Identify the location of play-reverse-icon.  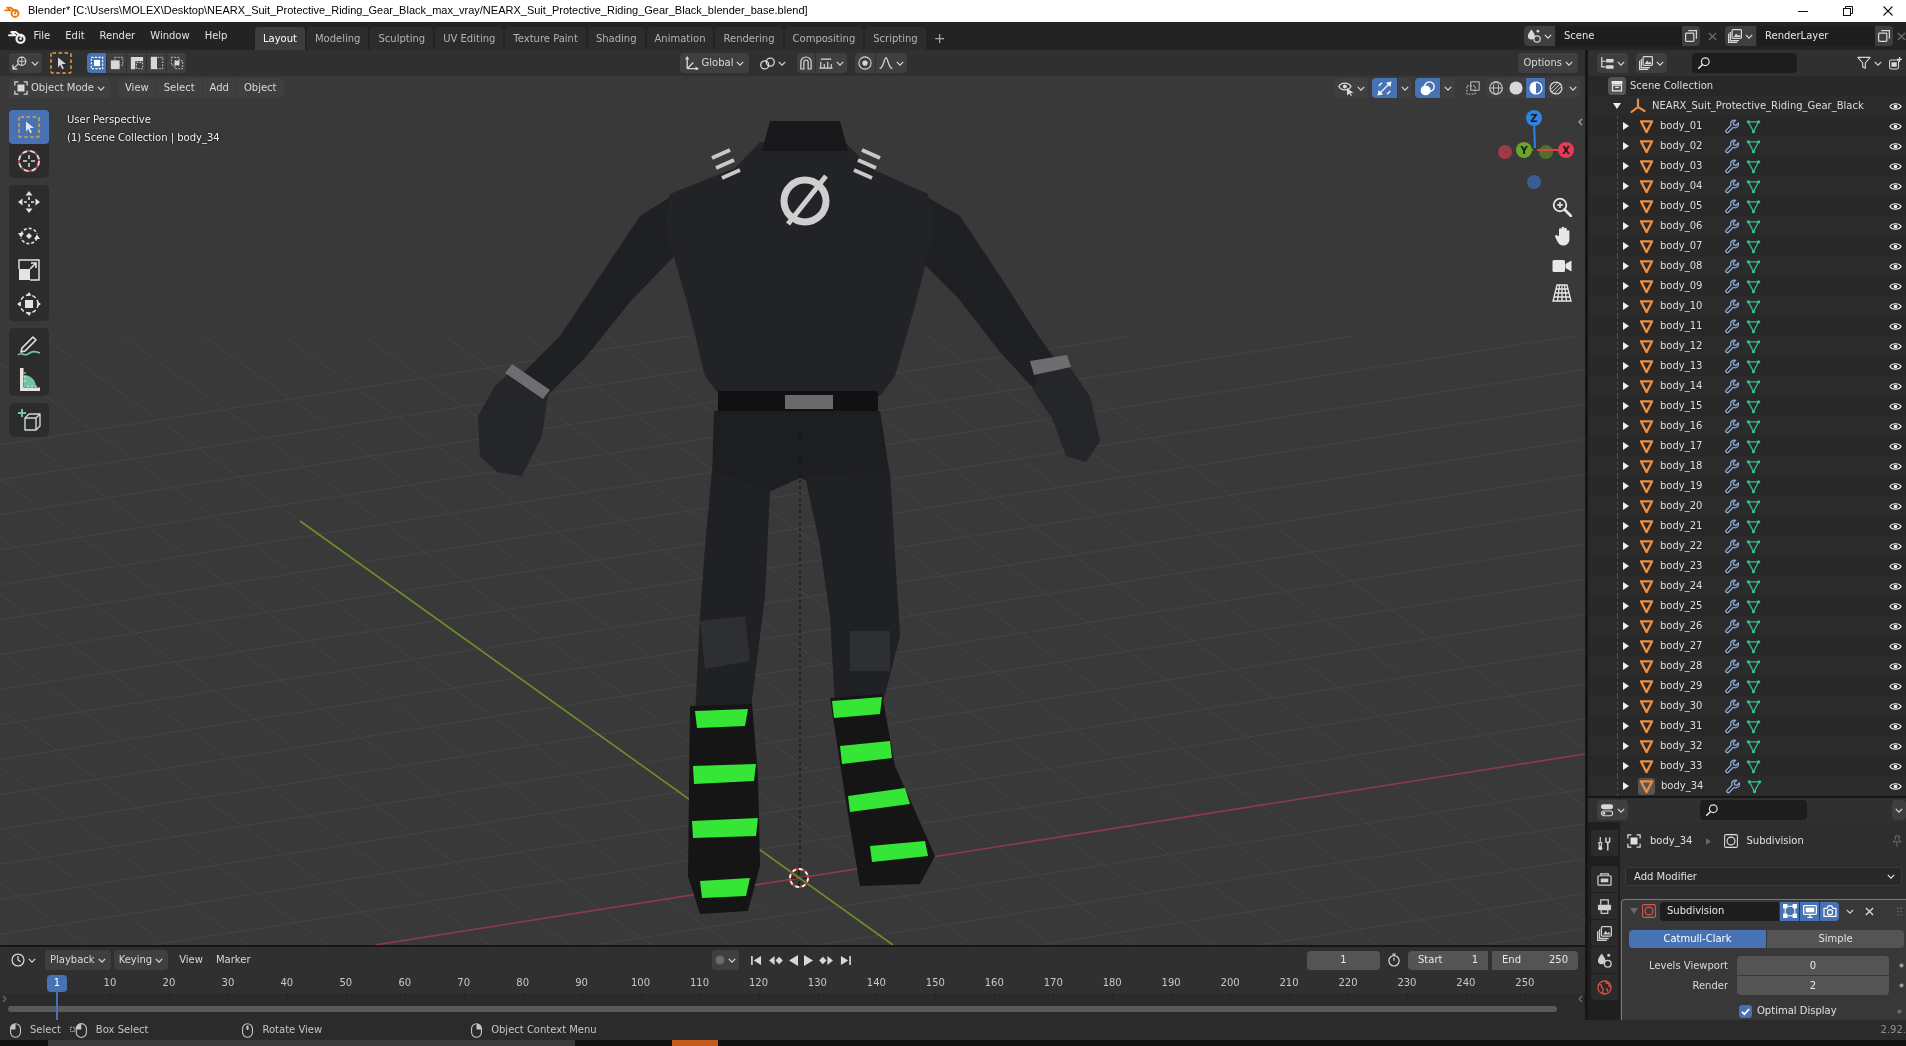
(793, 960).